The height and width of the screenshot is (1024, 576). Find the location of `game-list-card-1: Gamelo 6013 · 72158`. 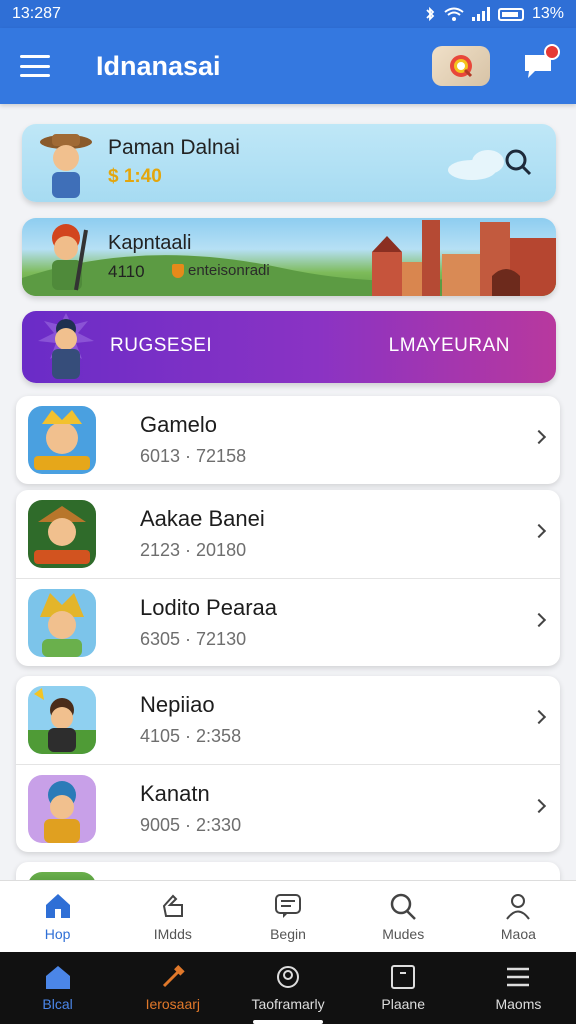

game-list-card-1: Gamelo 6013 · 72158 is located at coordinates (288, 440).